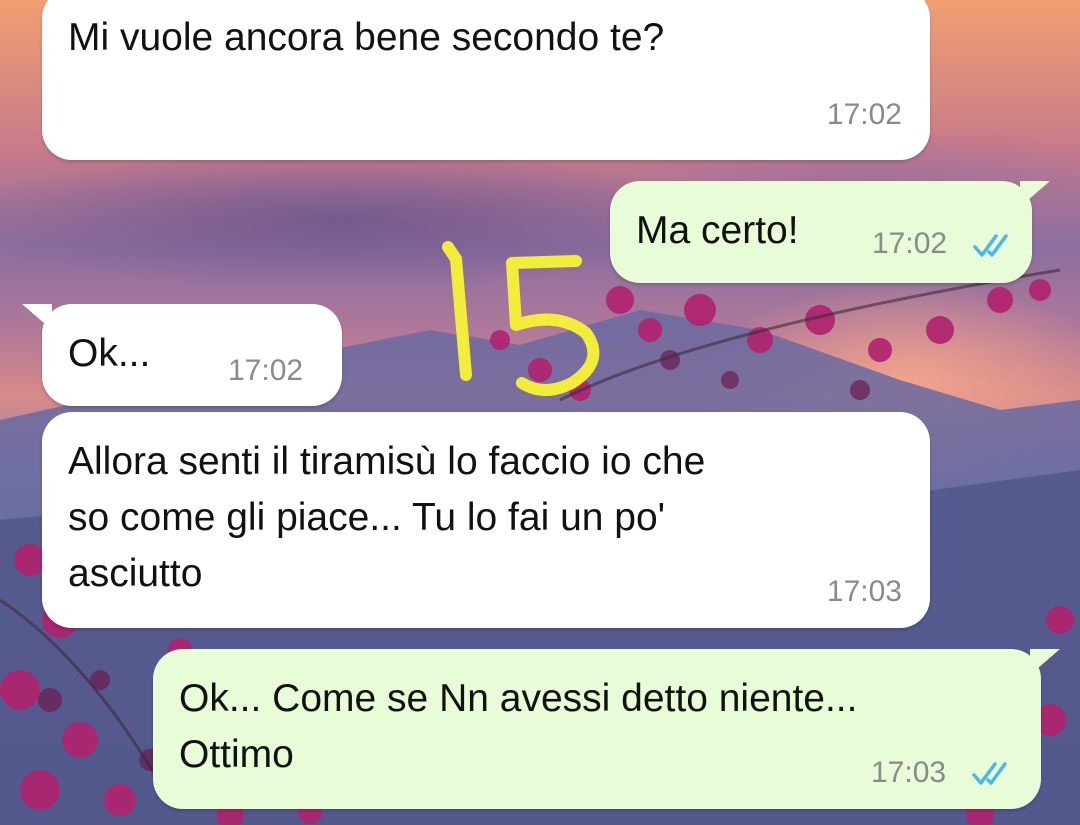 The image size is (1080, 825). What do you see at coordinates (192, 355) in the screenshot?
I see `message-bubble-incoming: Ok... 17:02` at bounding box center [192, 355].